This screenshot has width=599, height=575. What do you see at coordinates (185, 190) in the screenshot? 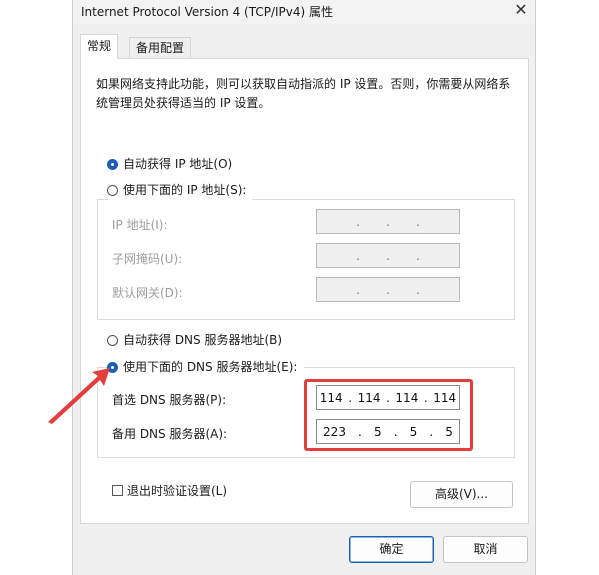
I see `radio-manual-ip-label: 使用下面的 IP 地址(S):` at bounding box center [185, 190].